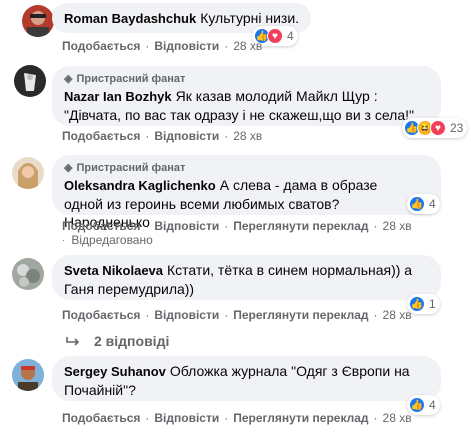 The image size is (471, 432). I want to click on like-icon: 👍, so click(417, 204).